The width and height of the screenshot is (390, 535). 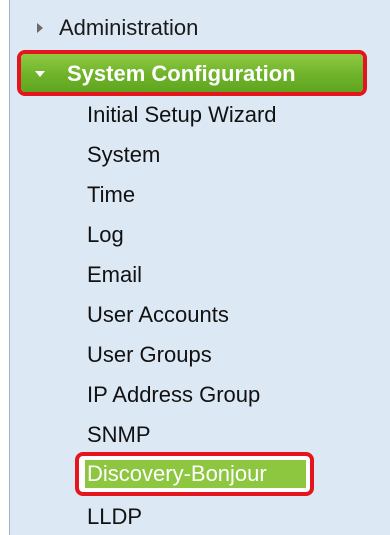 What do you see at coordinates (40, 74) in the screenshot?
I see `expanded-arrow-icon` at bounding box center [40, 74].